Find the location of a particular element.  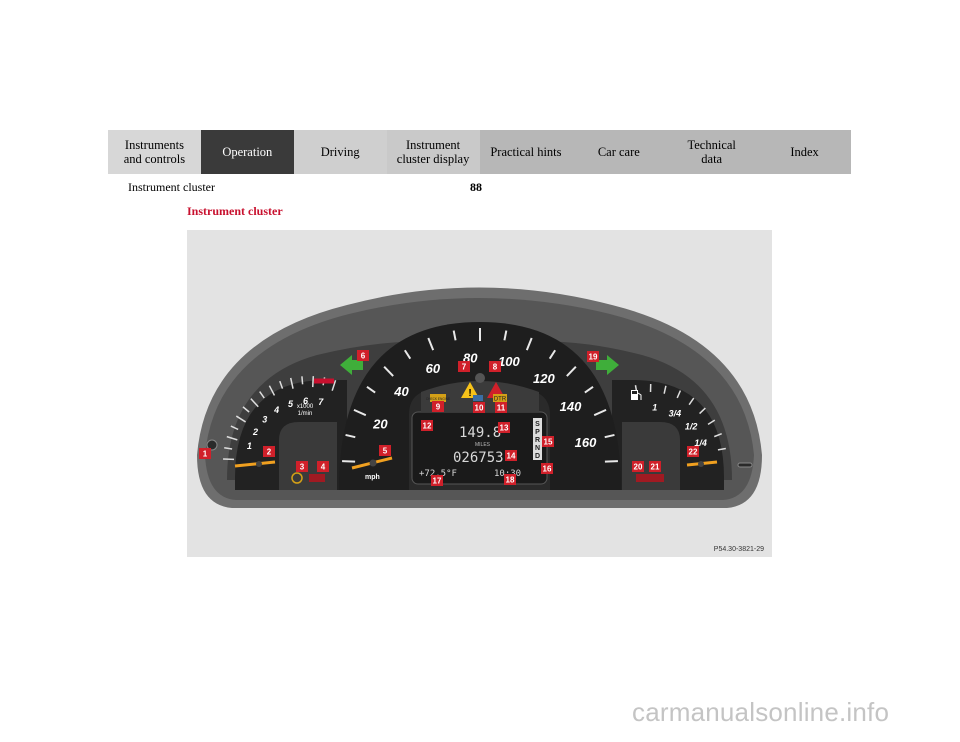

callout-number: 18 is located at coordinates (510, 480).